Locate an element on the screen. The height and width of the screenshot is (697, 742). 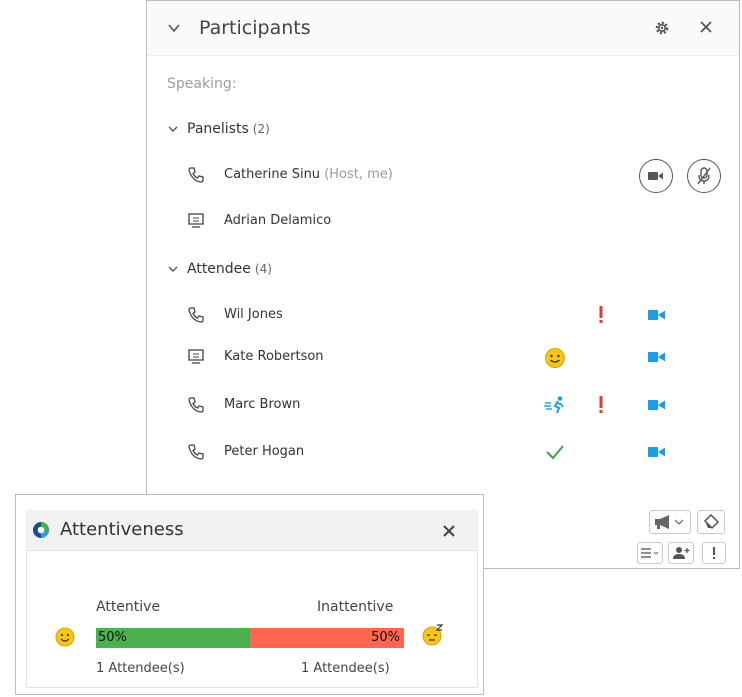
attendee-group-header: Attendee (4) is located at coordinates (219, 269).